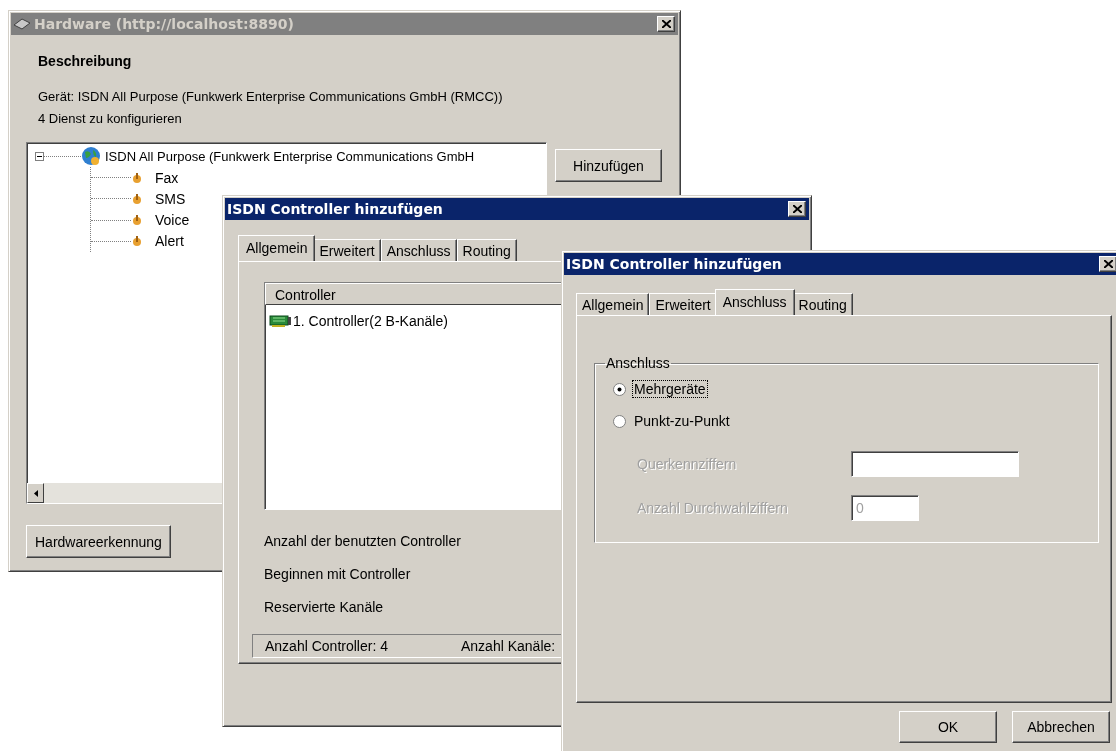  What do you see at coordinates (682, 421) in the screenshot?
I see `radio-label: Punkt-zu-Punkt` at bounding box center [682, 421].